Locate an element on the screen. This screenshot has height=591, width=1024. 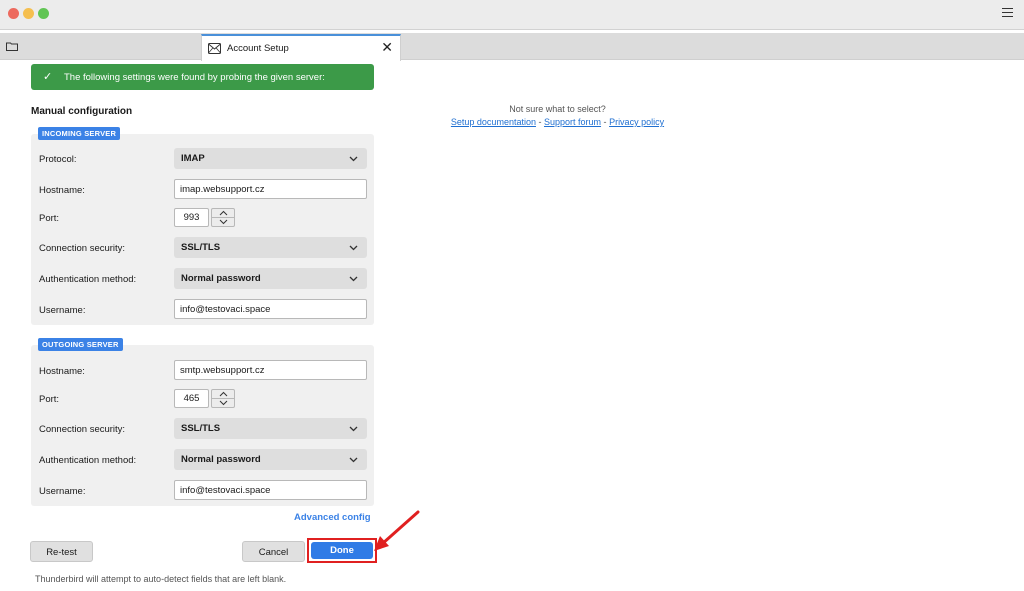
folder-icon is located at coordinates (12, 46).